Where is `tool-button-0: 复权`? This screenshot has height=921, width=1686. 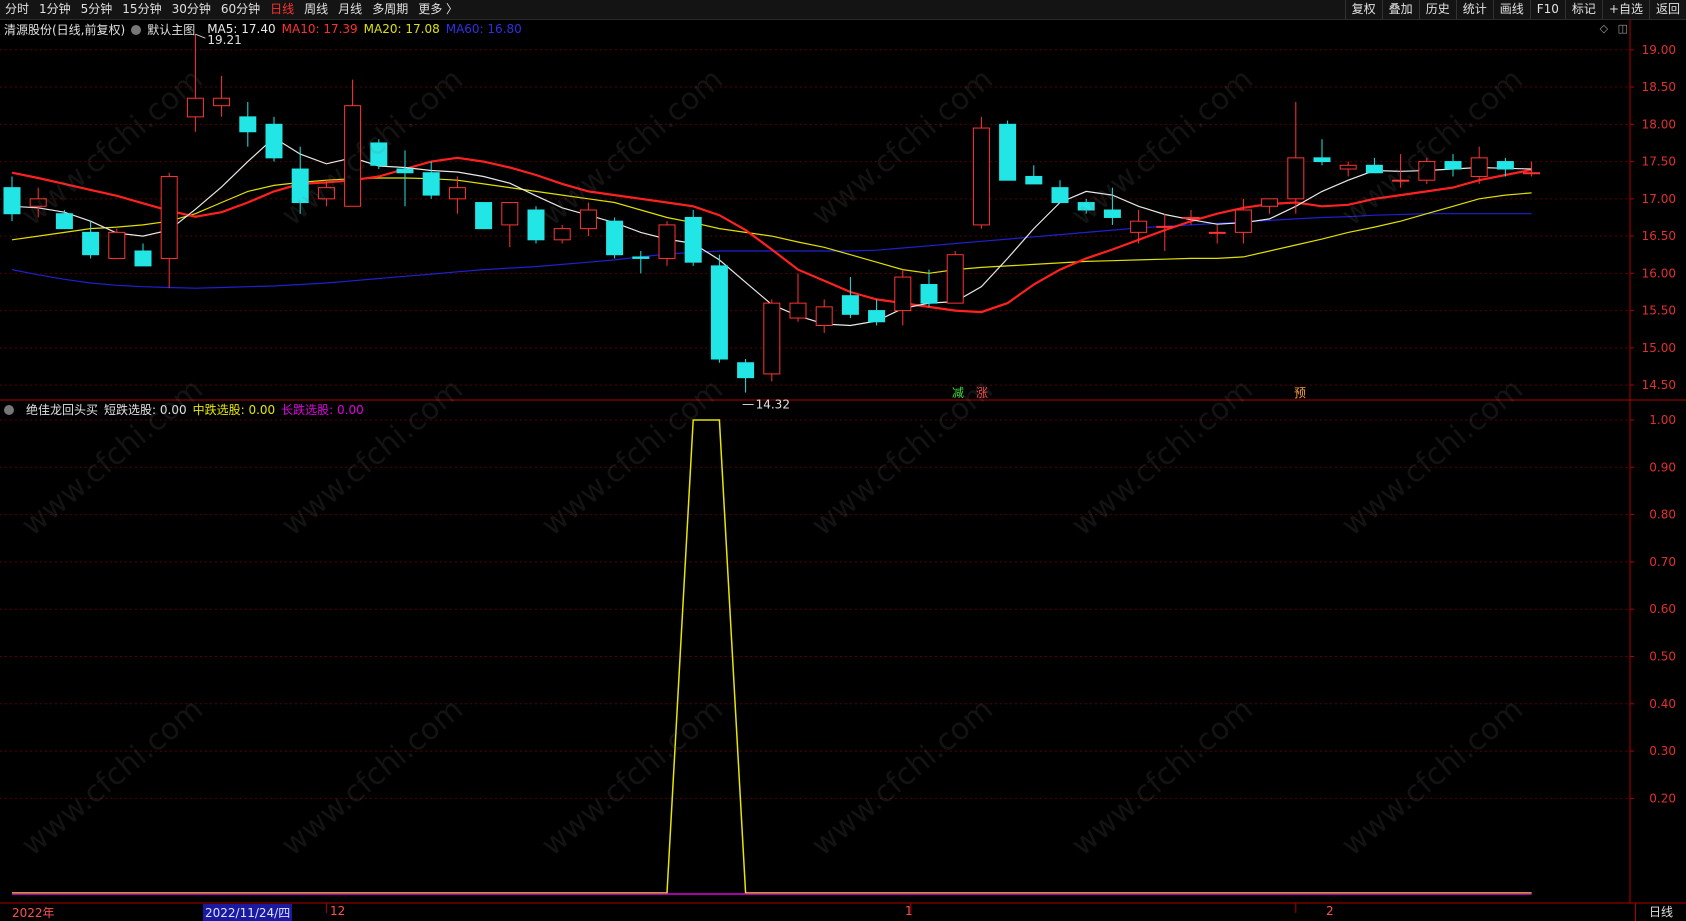 tool-button-0: 复权 is located at coordinates (1363, 9).